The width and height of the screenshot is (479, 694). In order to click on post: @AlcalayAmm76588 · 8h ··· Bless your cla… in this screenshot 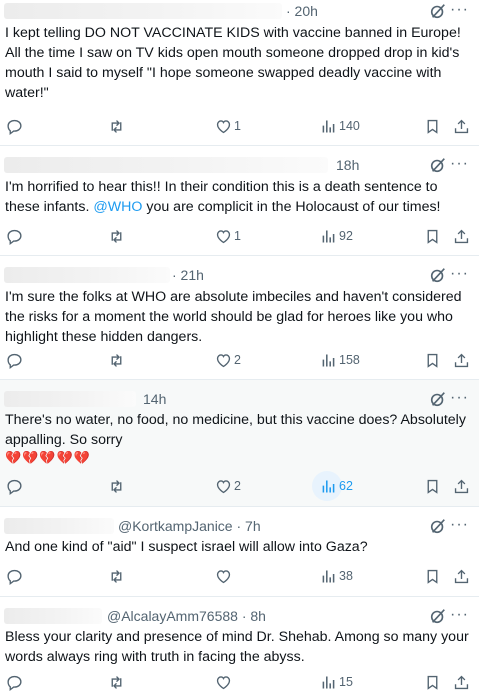, I will do `click(239, 645)`.